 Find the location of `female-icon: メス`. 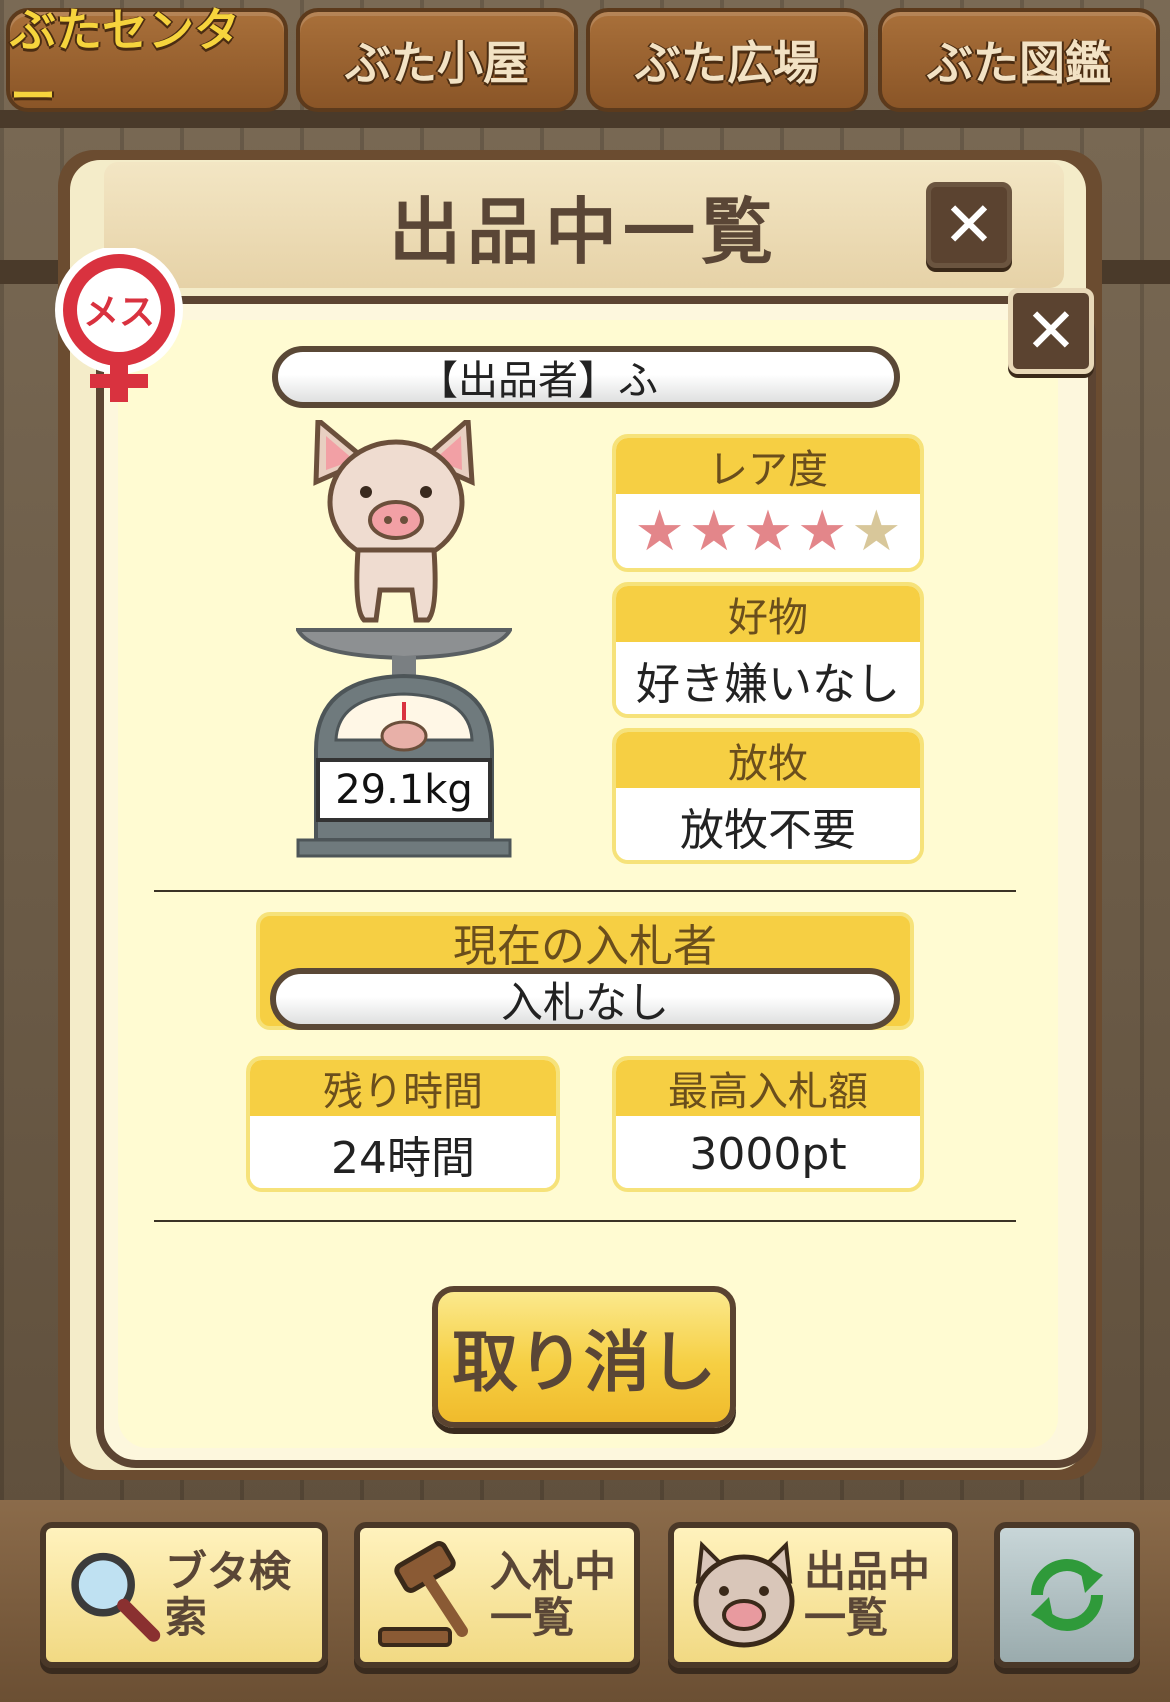

female-icon: メス is located at coordinates (119, 324).